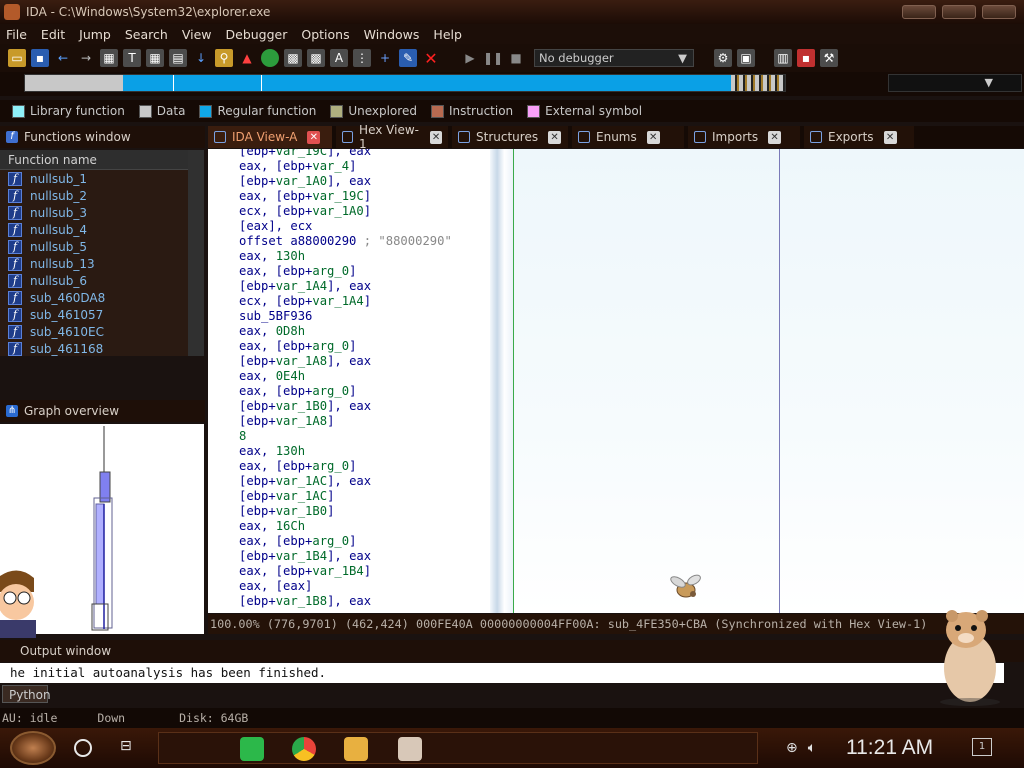  What do you see at coordinates (859, 137) in the screenshot?
I see `tab-exports: Exports ✕` at bounding box center [859, 137].